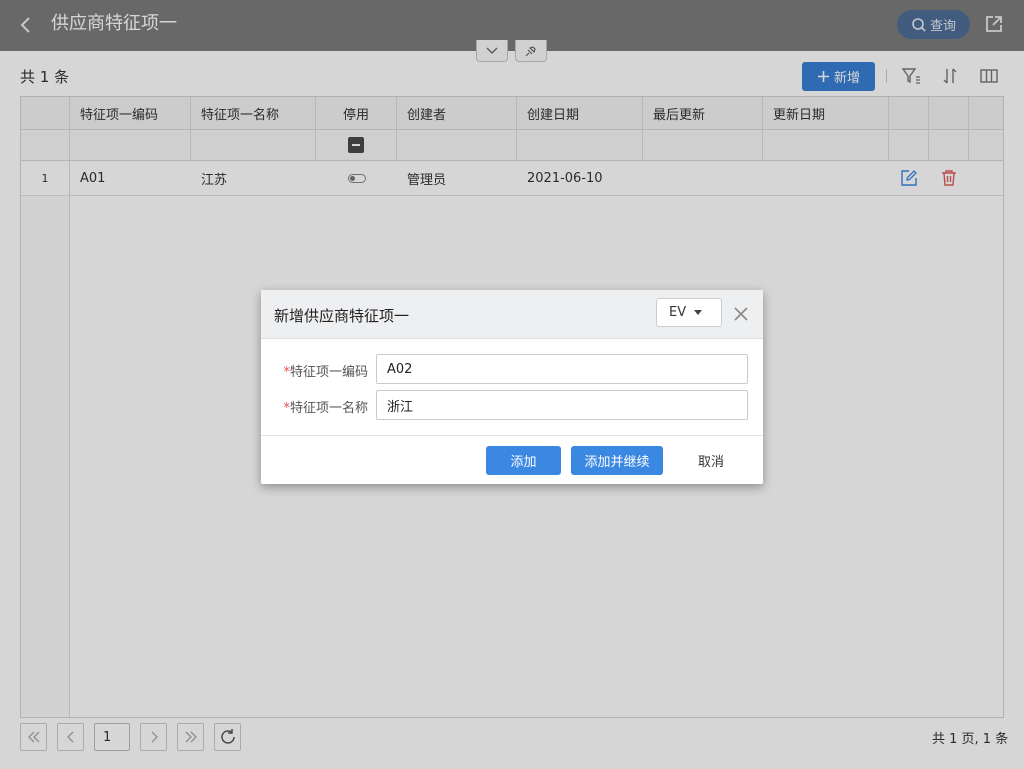 This screenshot has width=1024, height=769. I want to click on field-label-name: *特征项一名称, so click(325, 408).